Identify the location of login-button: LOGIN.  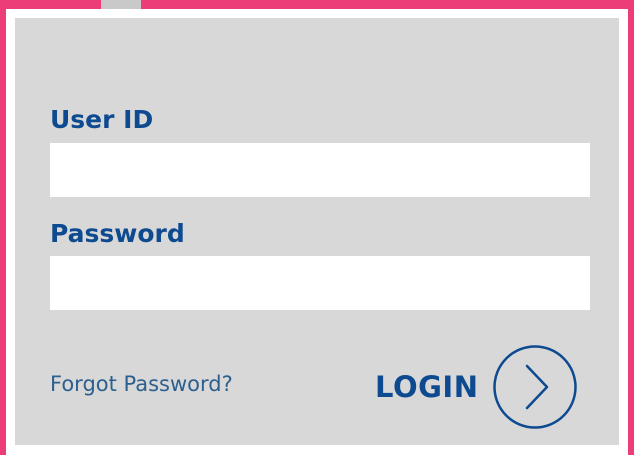
(476, 387).